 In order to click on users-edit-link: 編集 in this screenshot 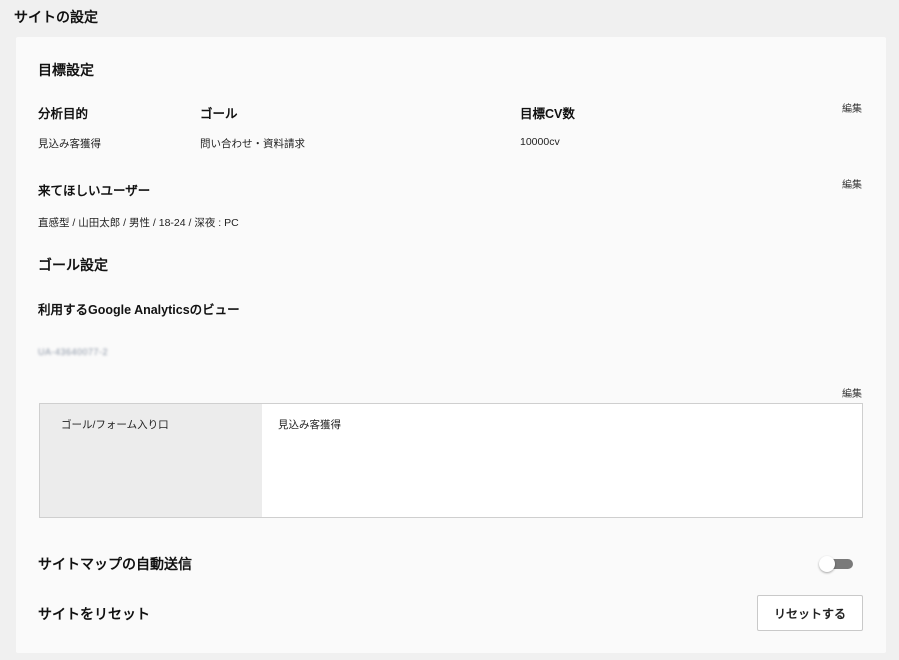, I will do `click(852, 183)`.